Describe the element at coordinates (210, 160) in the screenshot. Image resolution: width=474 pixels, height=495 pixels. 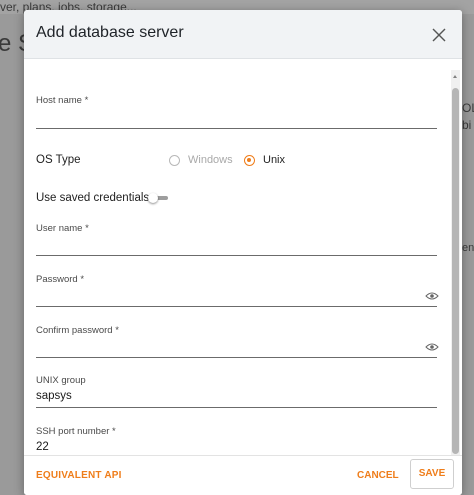
I see `os-windows-label: Windows` at that location.